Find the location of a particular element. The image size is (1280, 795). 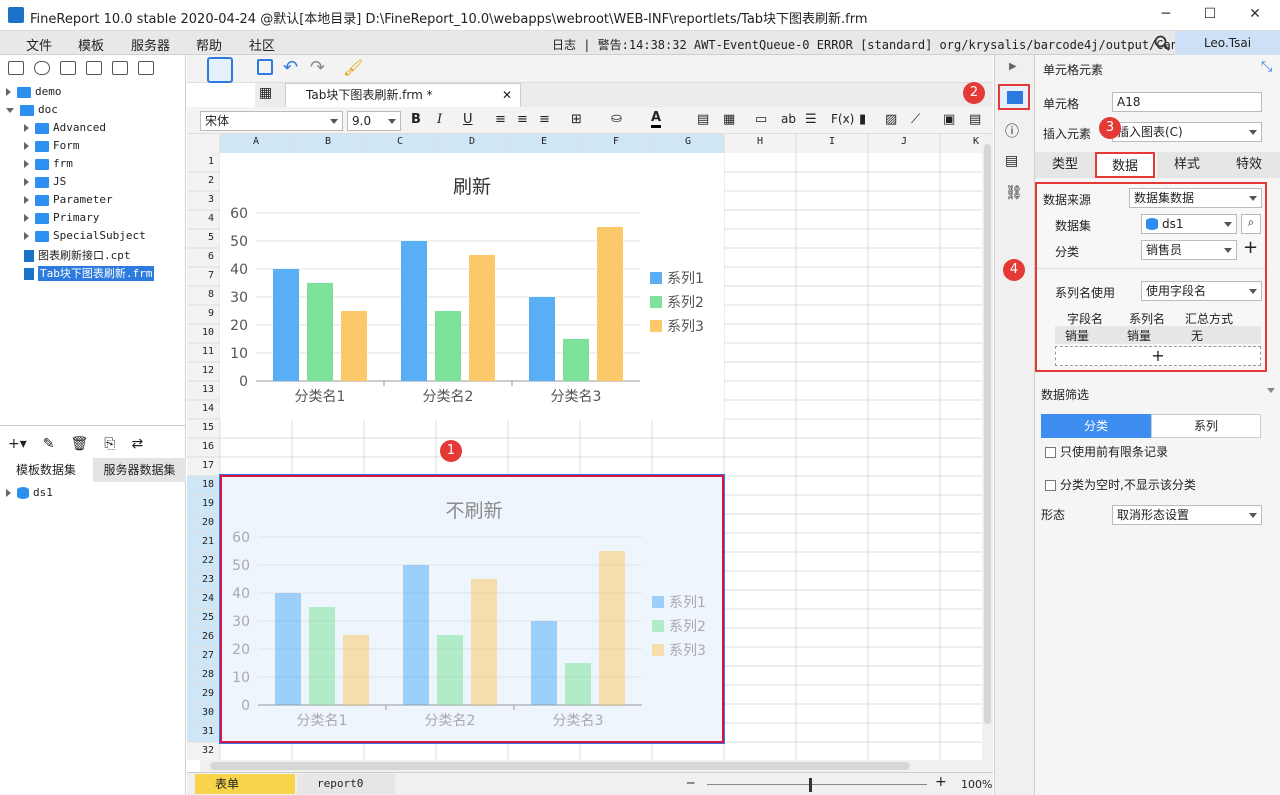

collapse-icon: ⤡ is located at coordinates (1266, 67).